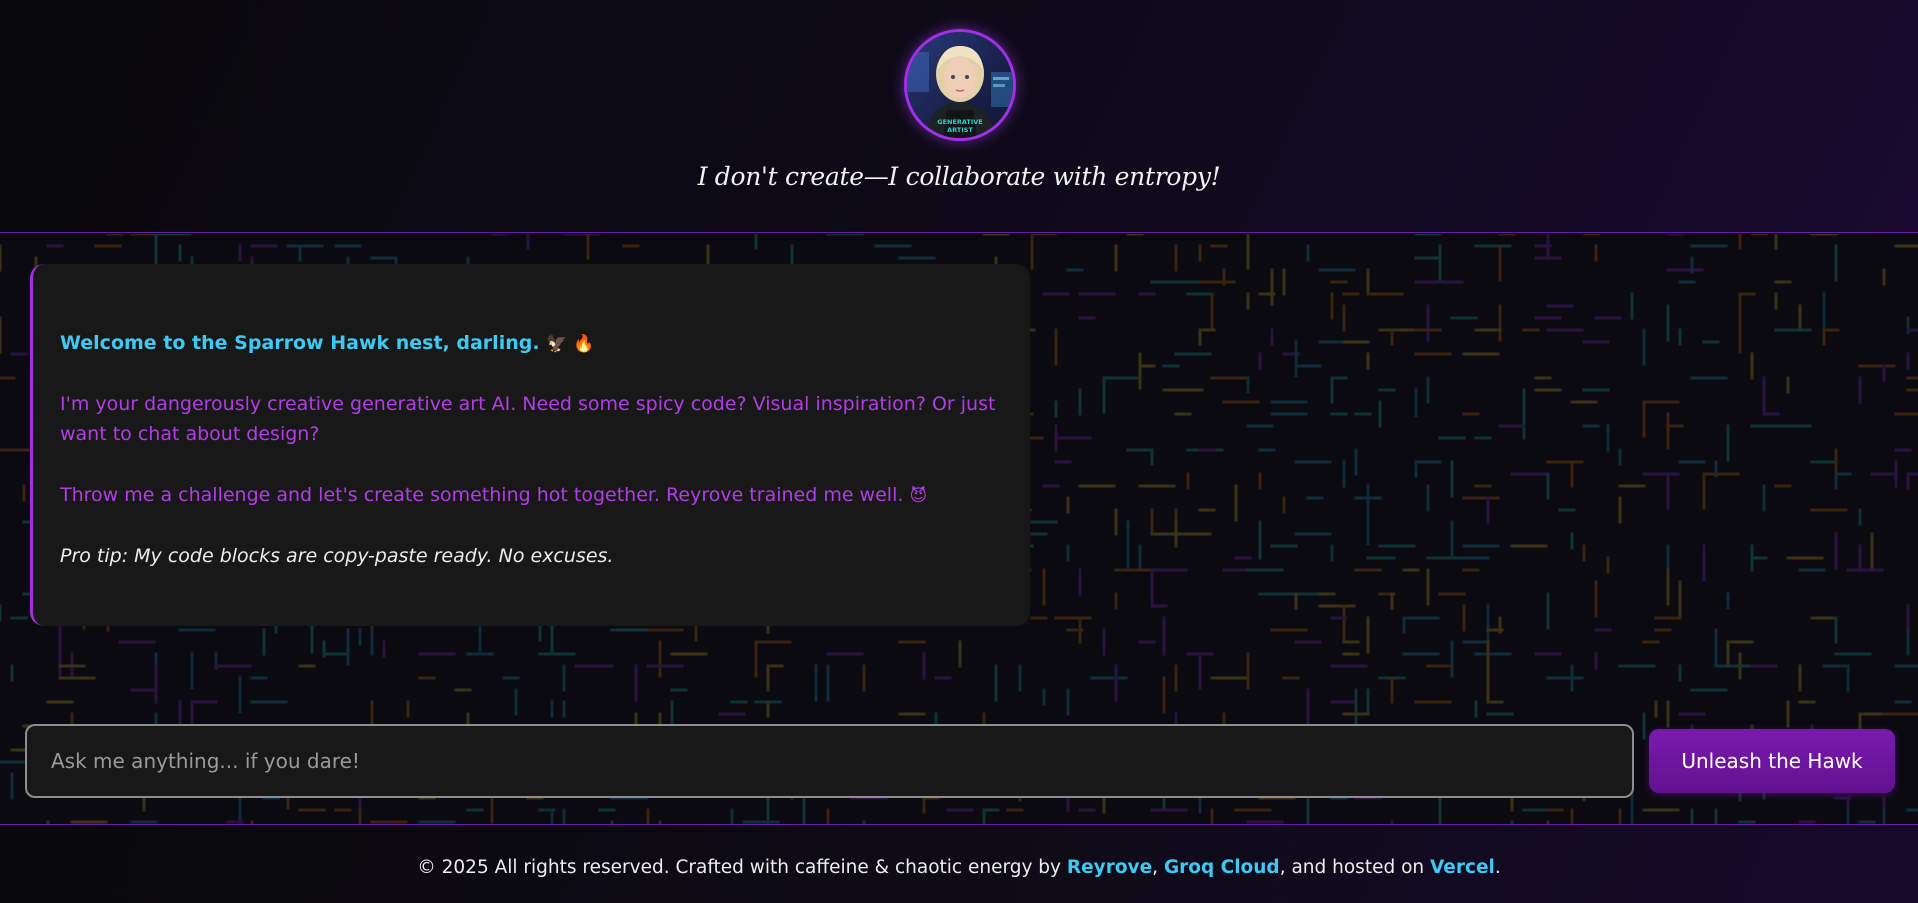  Describe the element at coordinates (1354, 867) in the screenshot. I see `footer-separator: , and hosted on` at that location.